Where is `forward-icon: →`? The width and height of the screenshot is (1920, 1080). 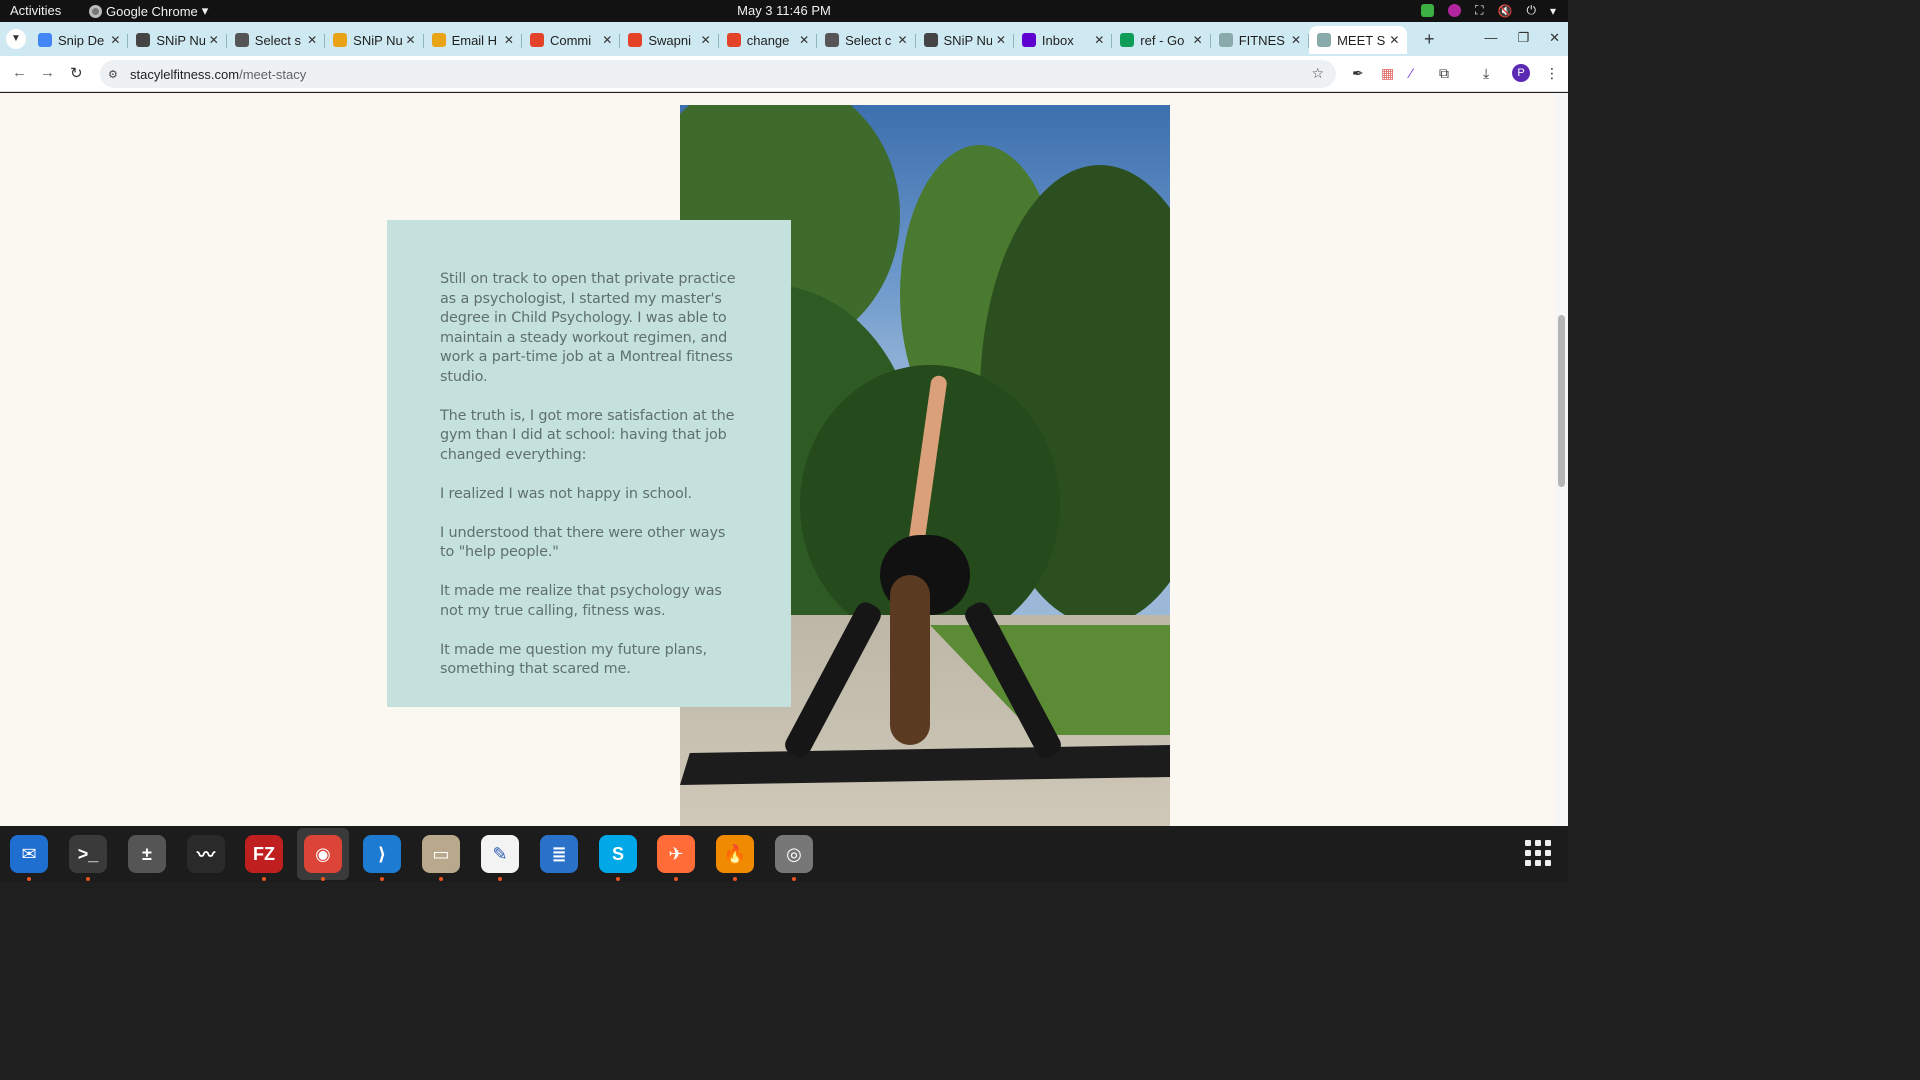
forward-icon: → is located at coordinates (47, 72).